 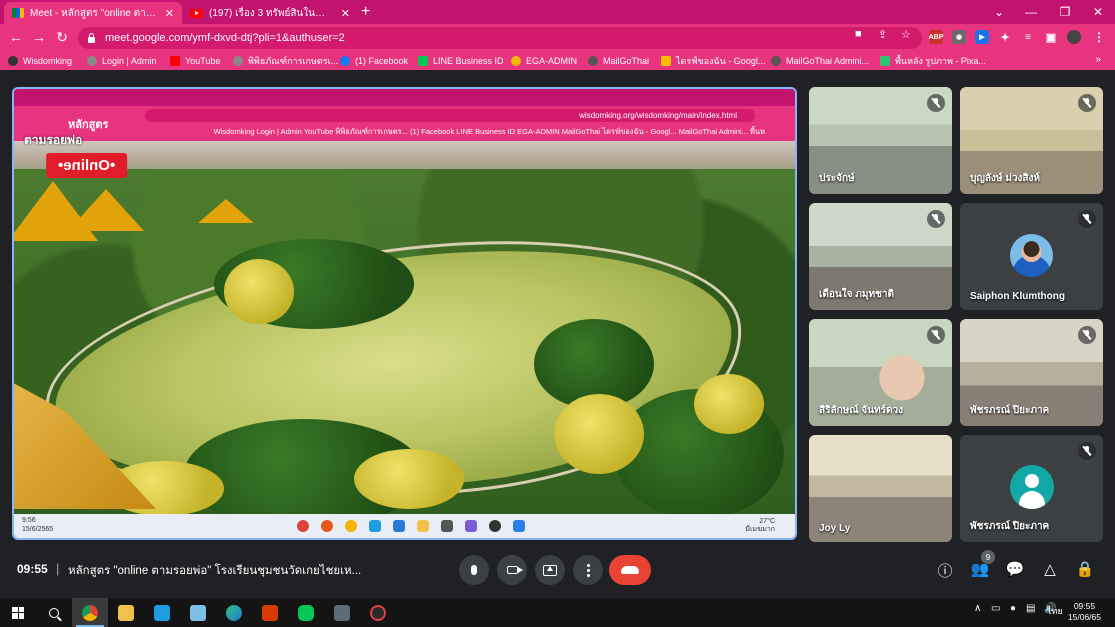 I want to click on taskbar-line-app, so click(x=162, y=612).